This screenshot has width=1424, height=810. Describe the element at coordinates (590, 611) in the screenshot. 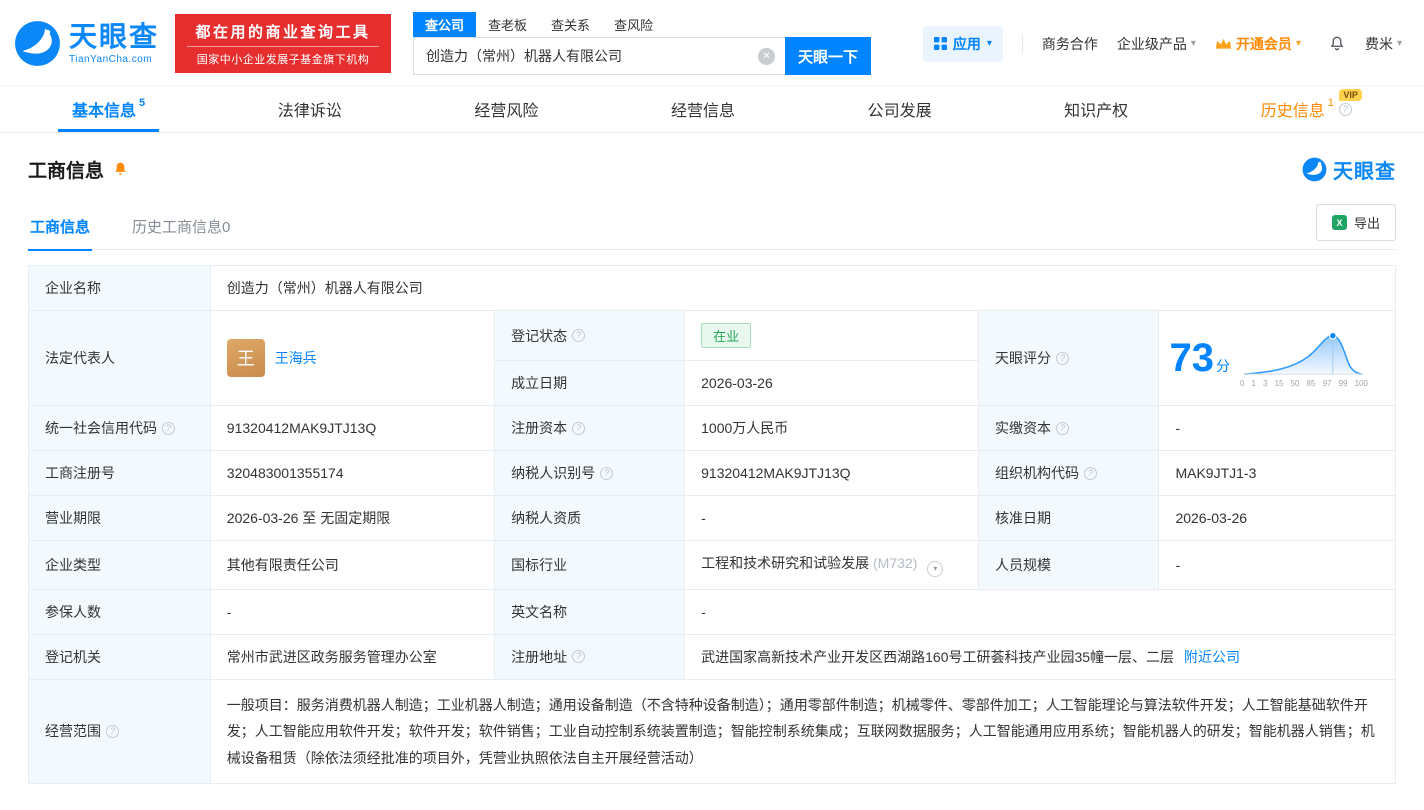

I see `label-english-name: 英文名称` at that location.